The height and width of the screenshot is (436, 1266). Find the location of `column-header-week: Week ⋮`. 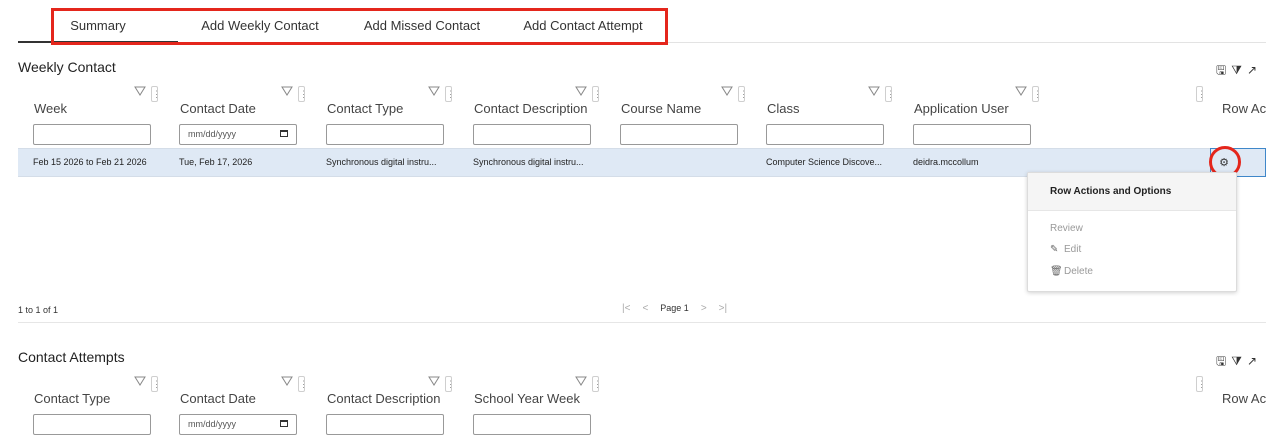

column-header-week: Week ⋮ is located at coordinates (91, 101).